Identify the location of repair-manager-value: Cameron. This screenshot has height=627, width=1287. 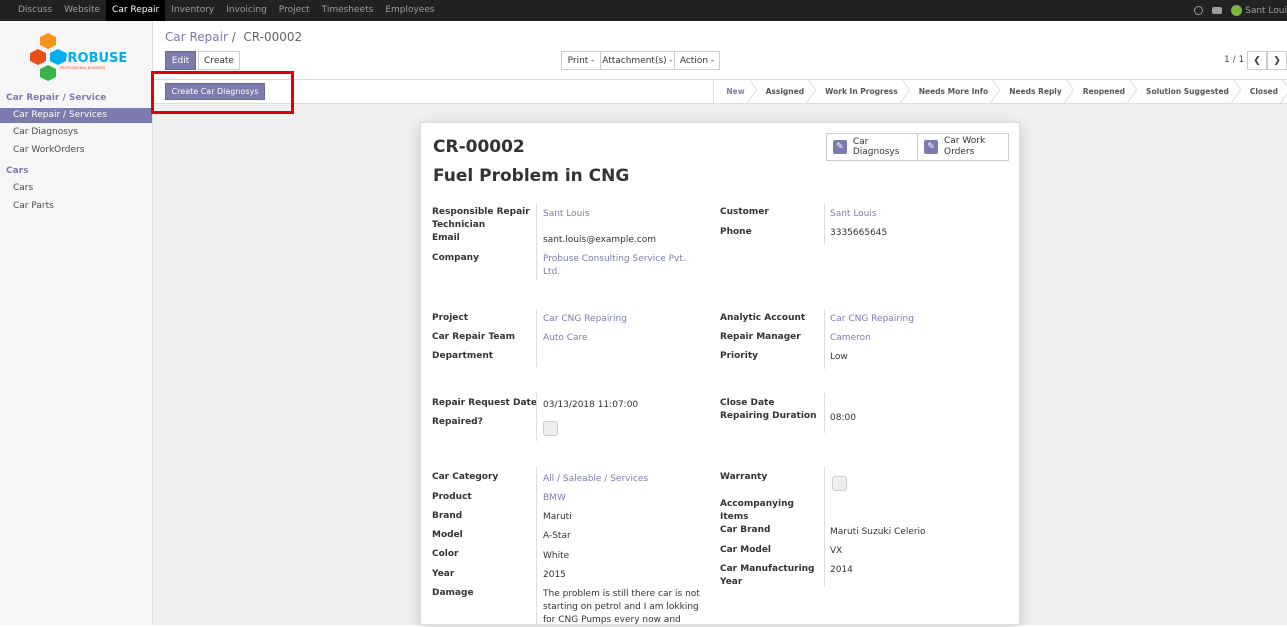
(850, 338).